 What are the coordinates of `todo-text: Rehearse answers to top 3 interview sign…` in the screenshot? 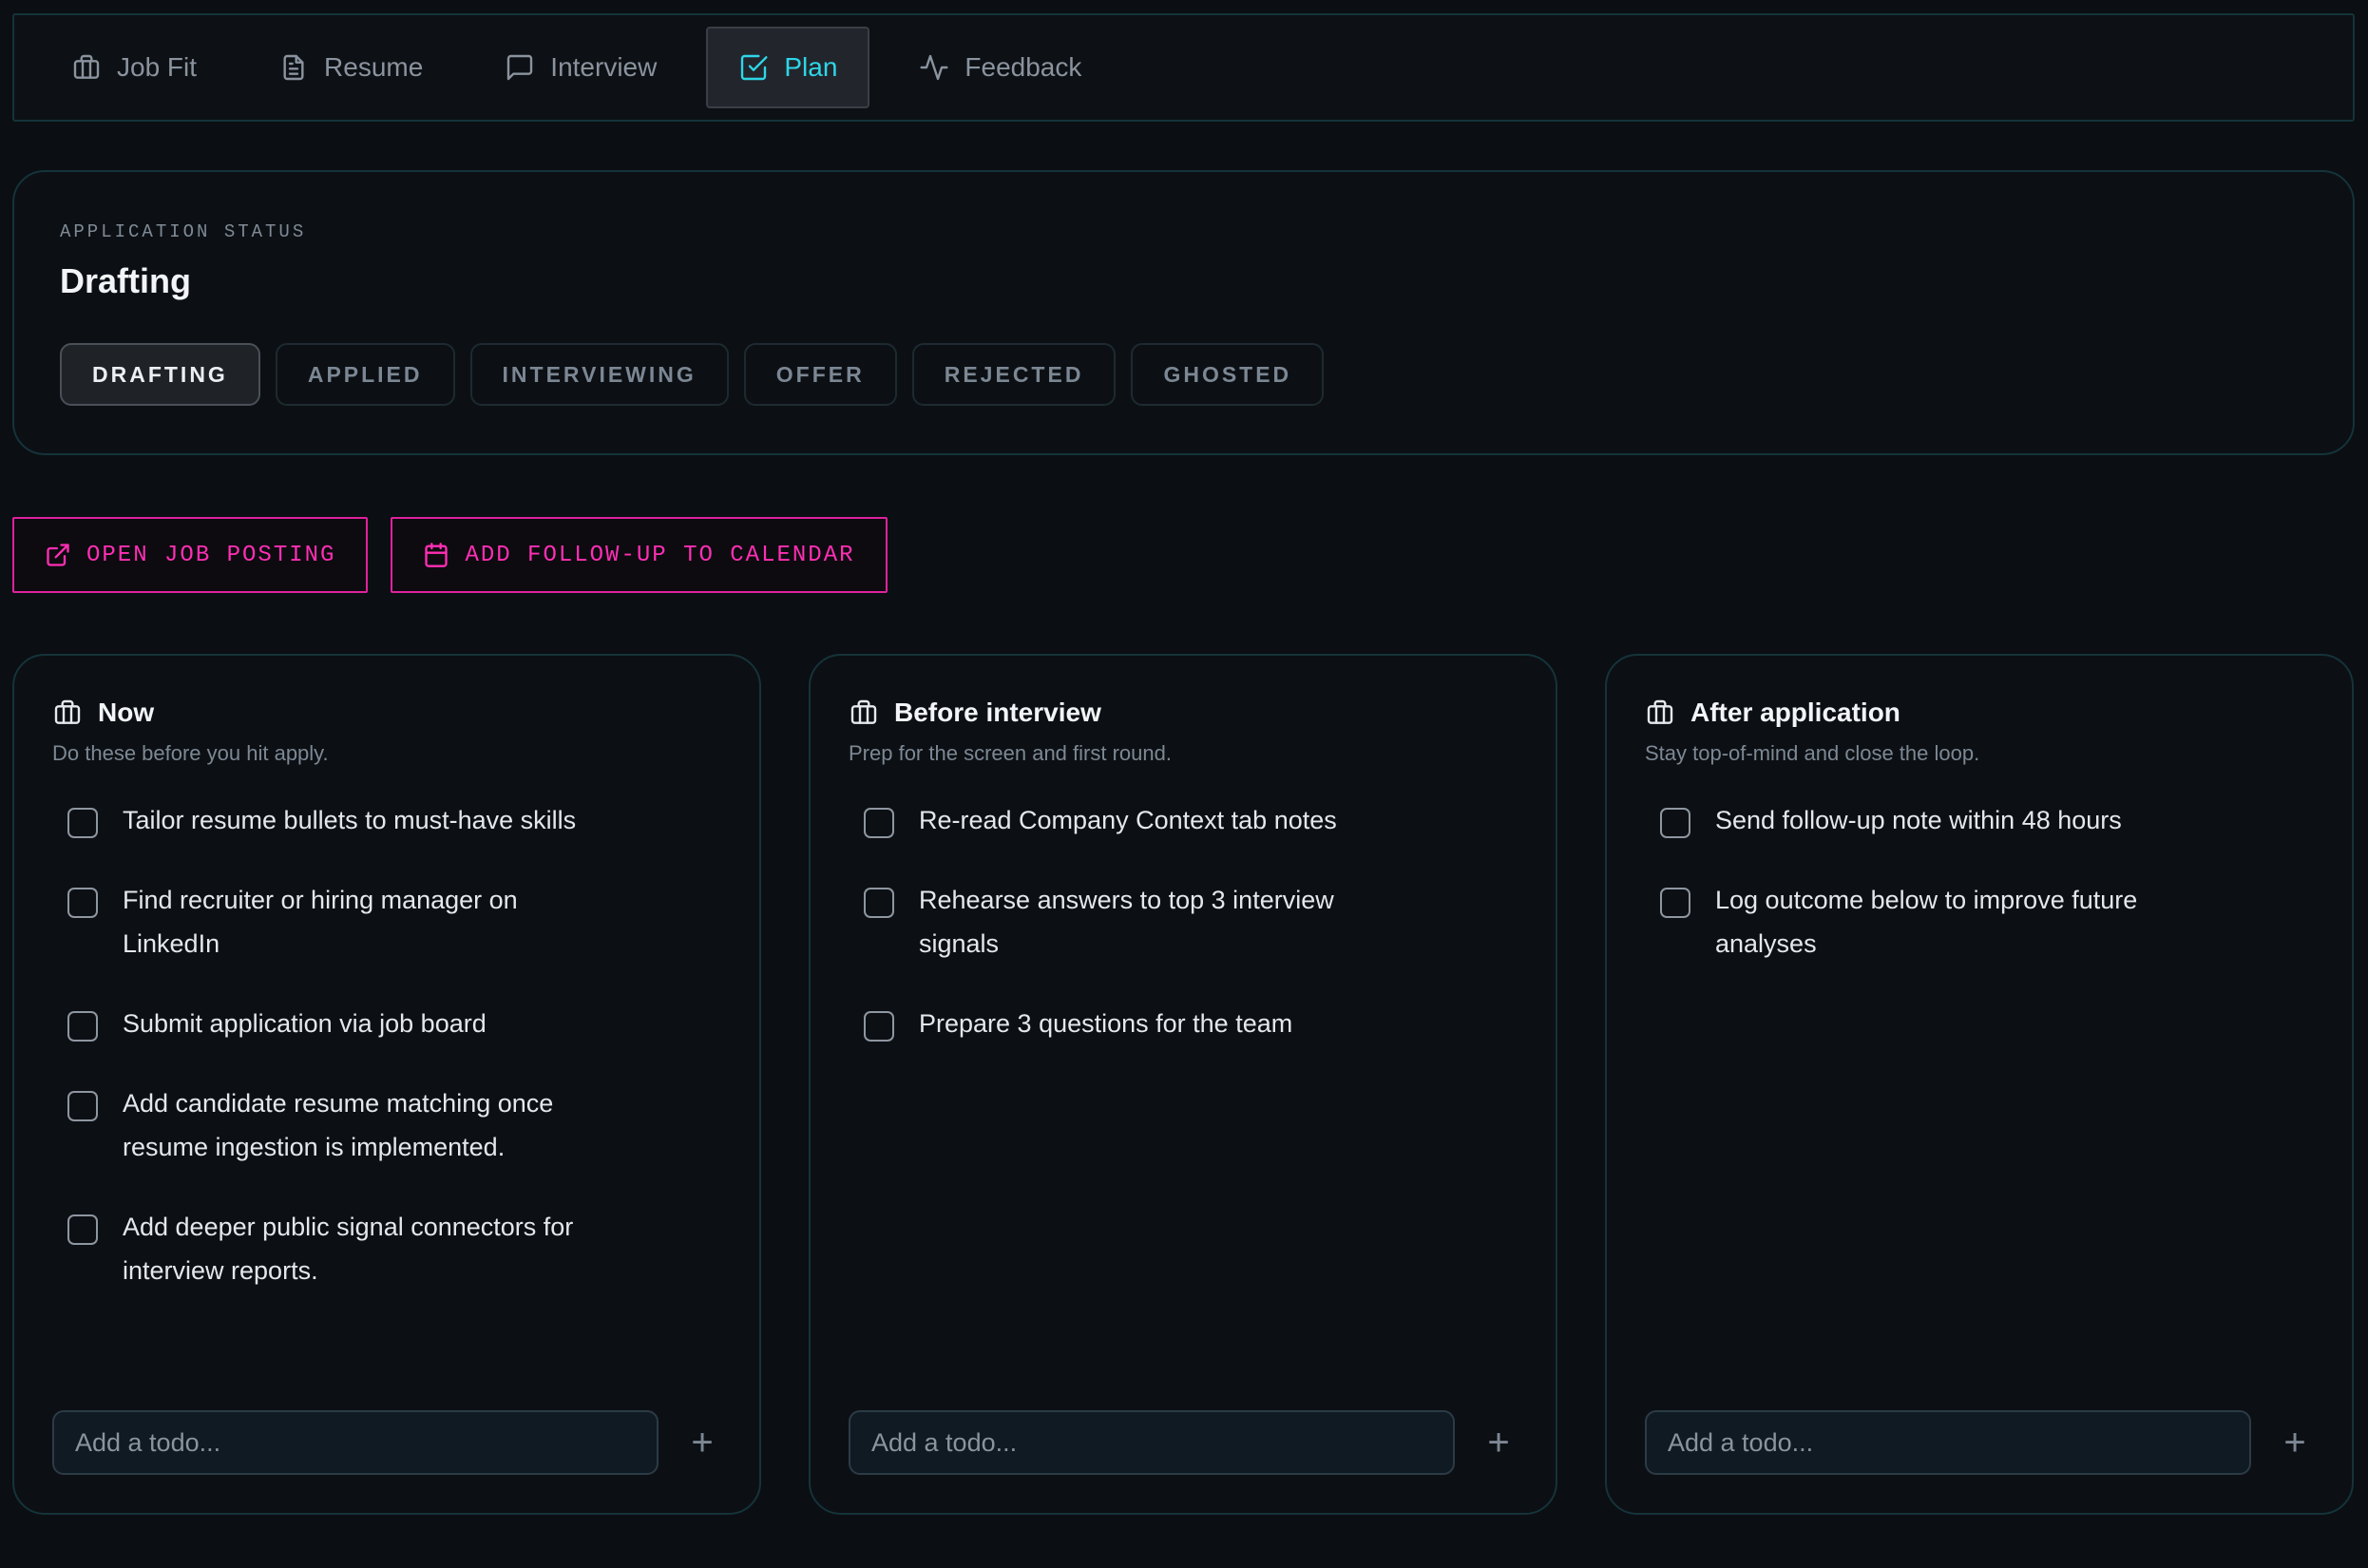 It's located at (1127, 922).